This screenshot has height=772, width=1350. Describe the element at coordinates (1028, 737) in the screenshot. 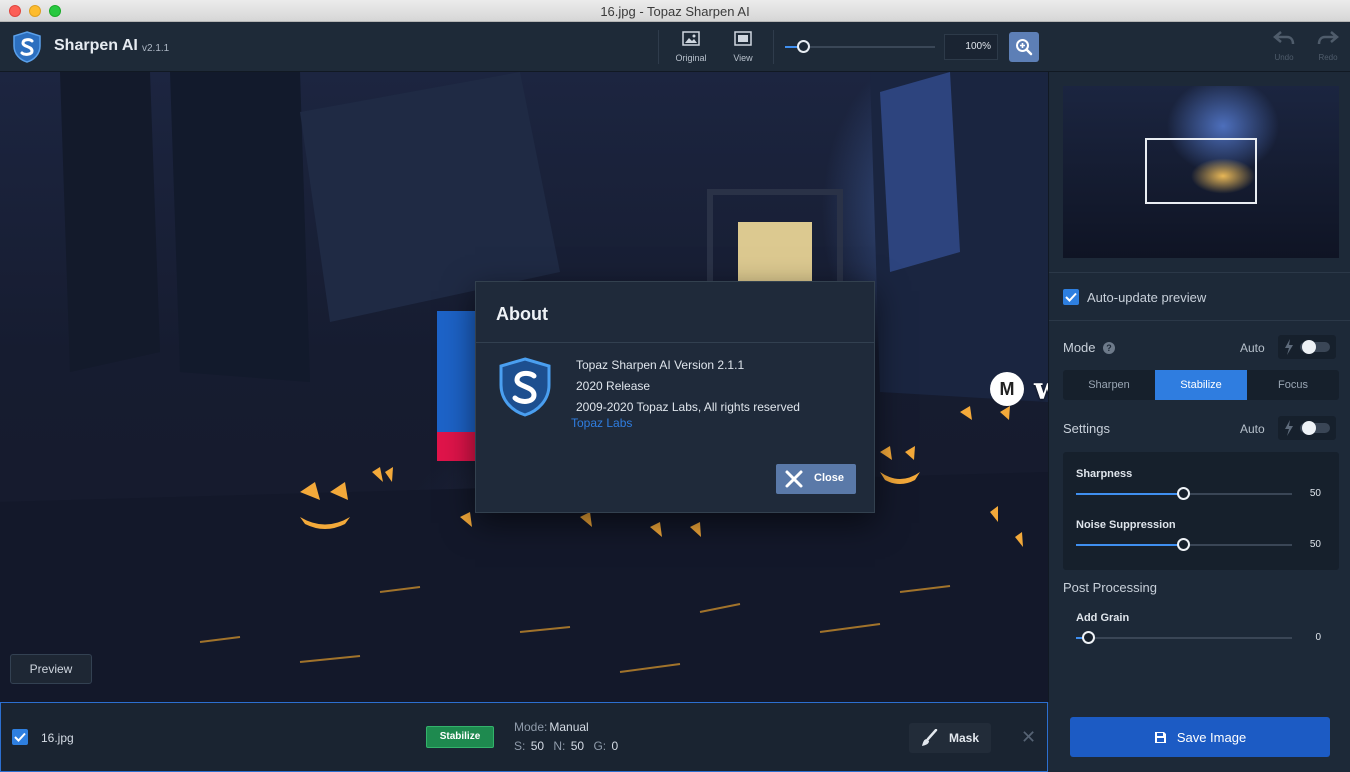

I see `remove-file-icon: ✕` at that location.